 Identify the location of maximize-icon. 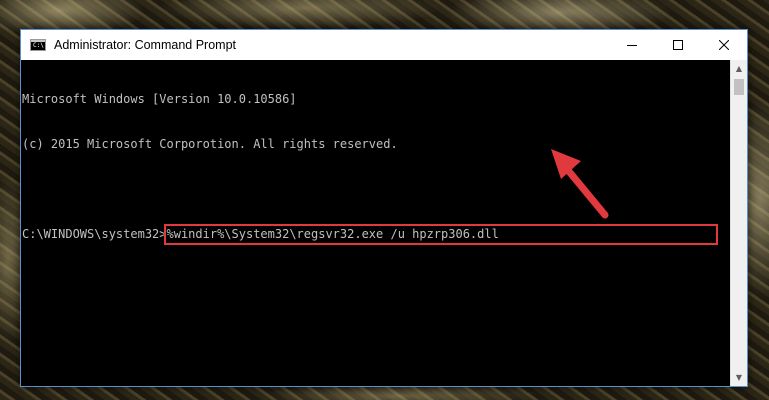
(678, 45).